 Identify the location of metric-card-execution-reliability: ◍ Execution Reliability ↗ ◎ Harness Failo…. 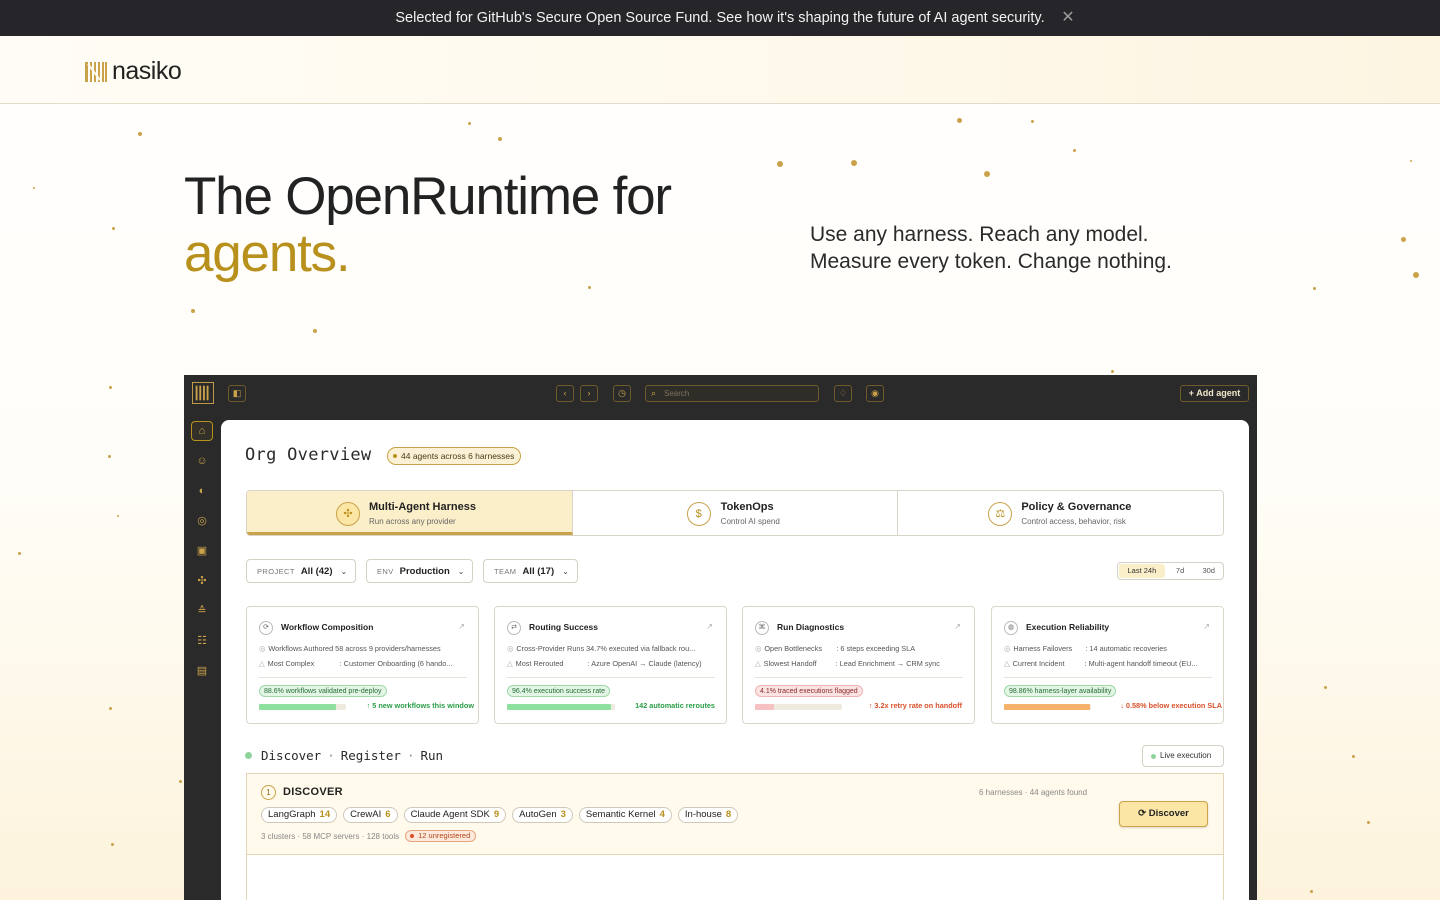
(1107, 665).